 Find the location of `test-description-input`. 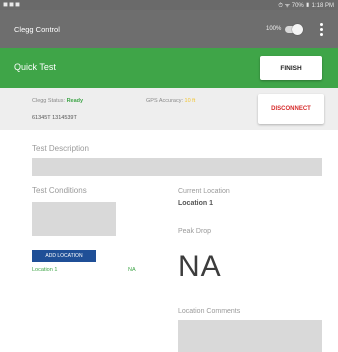

test-description-input is located at coordinates (177, 167).